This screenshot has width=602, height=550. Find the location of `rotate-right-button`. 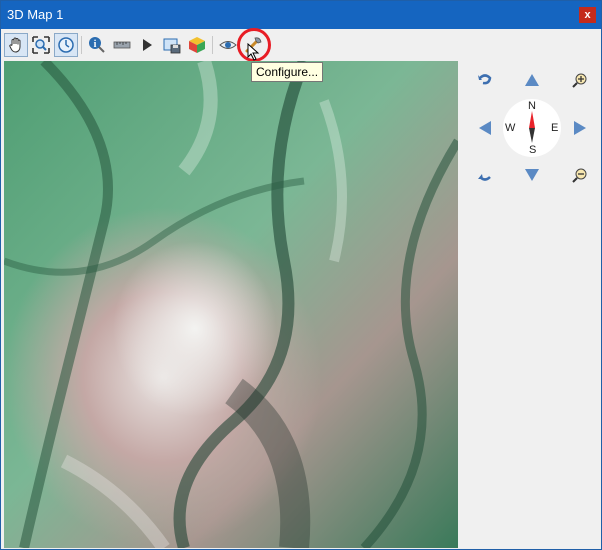

rotate-right-button is located at coordinates (485, 175).